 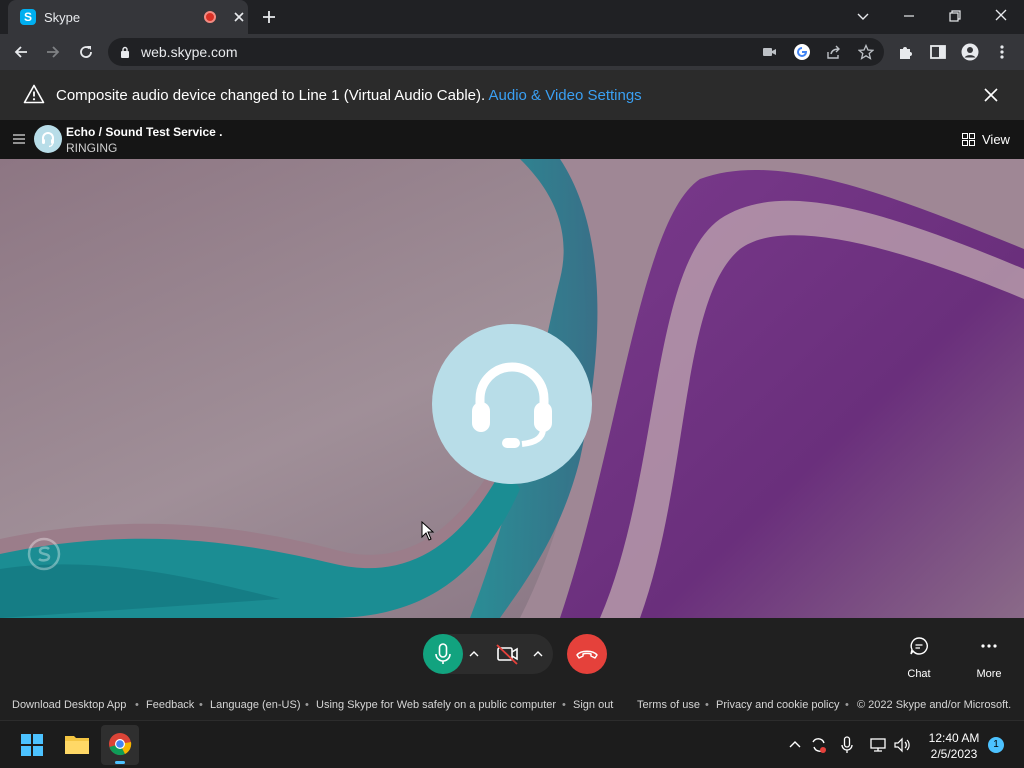 What do you see at coordinates (770, 52) in the screenshot?
I see `camera-in-use-icon` at bounding box center [770, 52].